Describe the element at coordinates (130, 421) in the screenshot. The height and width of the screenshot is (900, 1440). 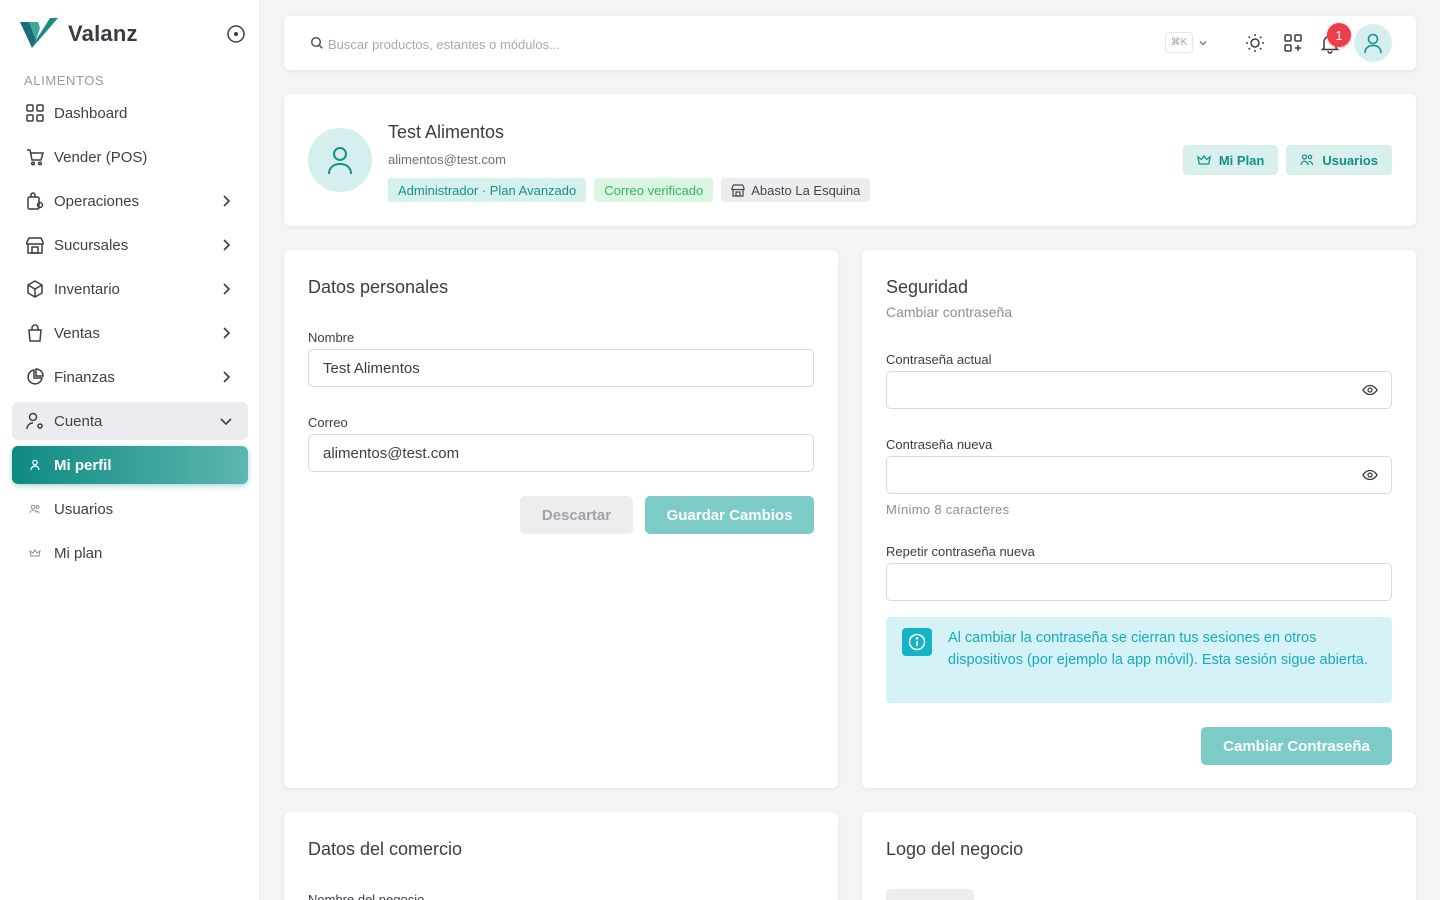
I see `sidebar-item-cuenta: Cuenta` at that location.